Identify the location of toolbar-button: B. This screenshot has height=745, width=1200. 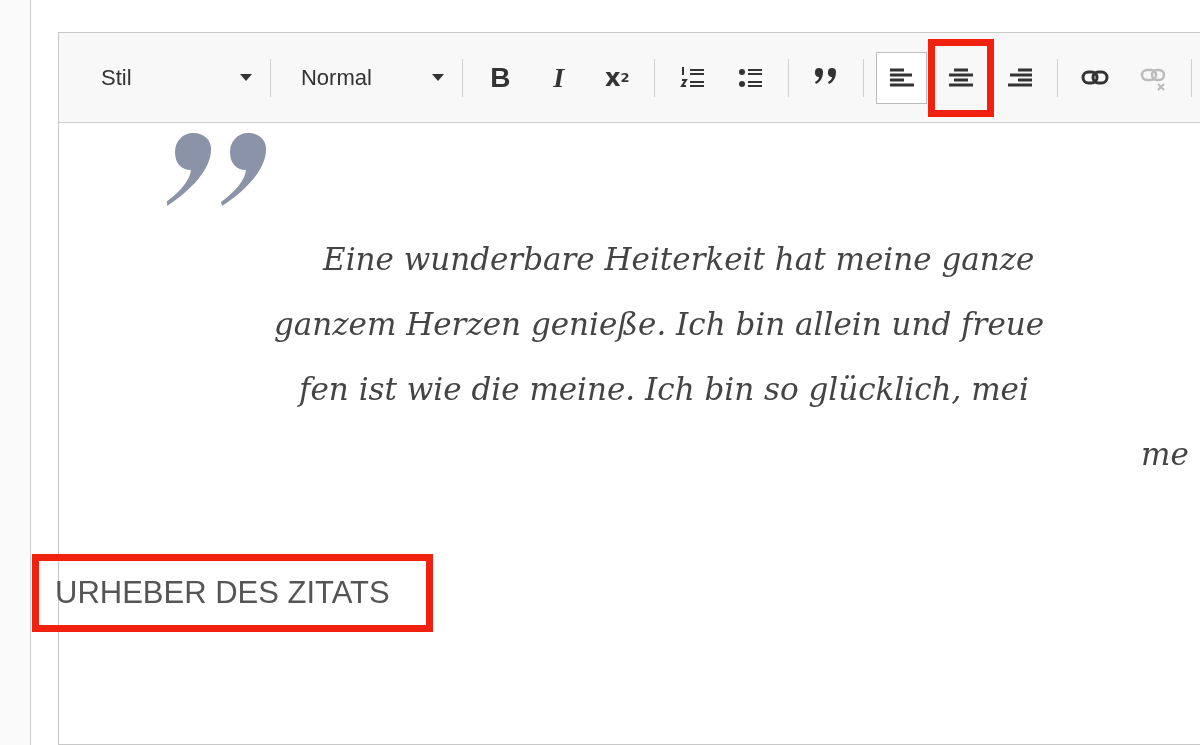
(500, 77).